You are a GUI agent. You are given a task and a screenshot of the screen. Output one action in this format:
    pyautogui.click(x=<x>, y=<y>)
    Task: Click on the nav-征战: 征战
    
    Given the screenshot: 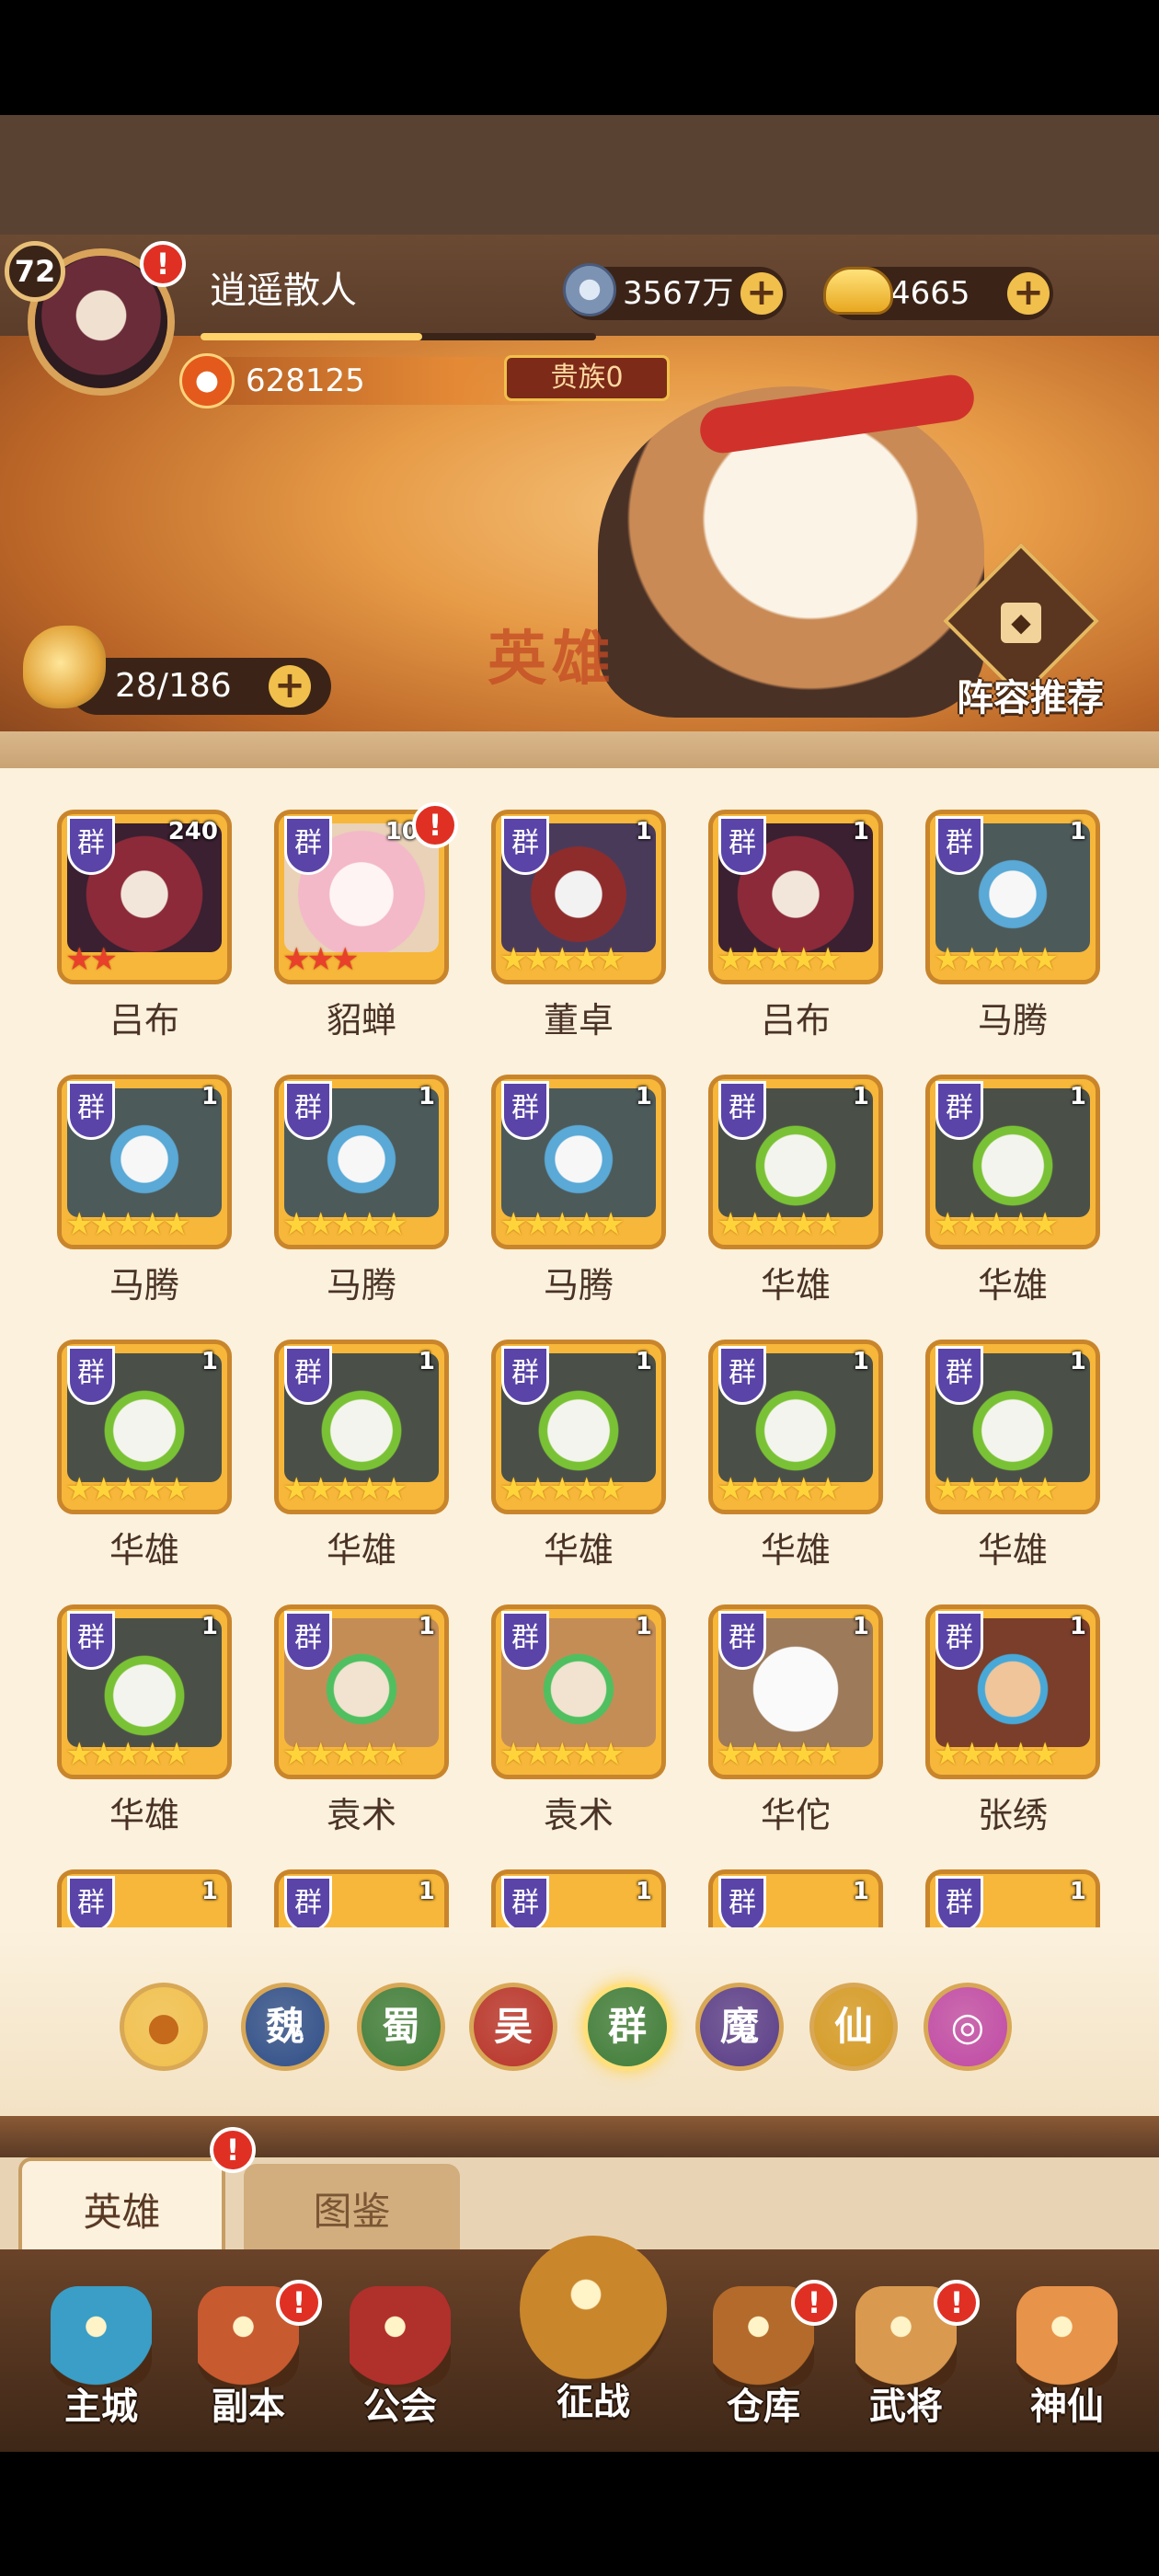 What is the action you would take?
    pyautogui.click(x=593, y=2329)
    